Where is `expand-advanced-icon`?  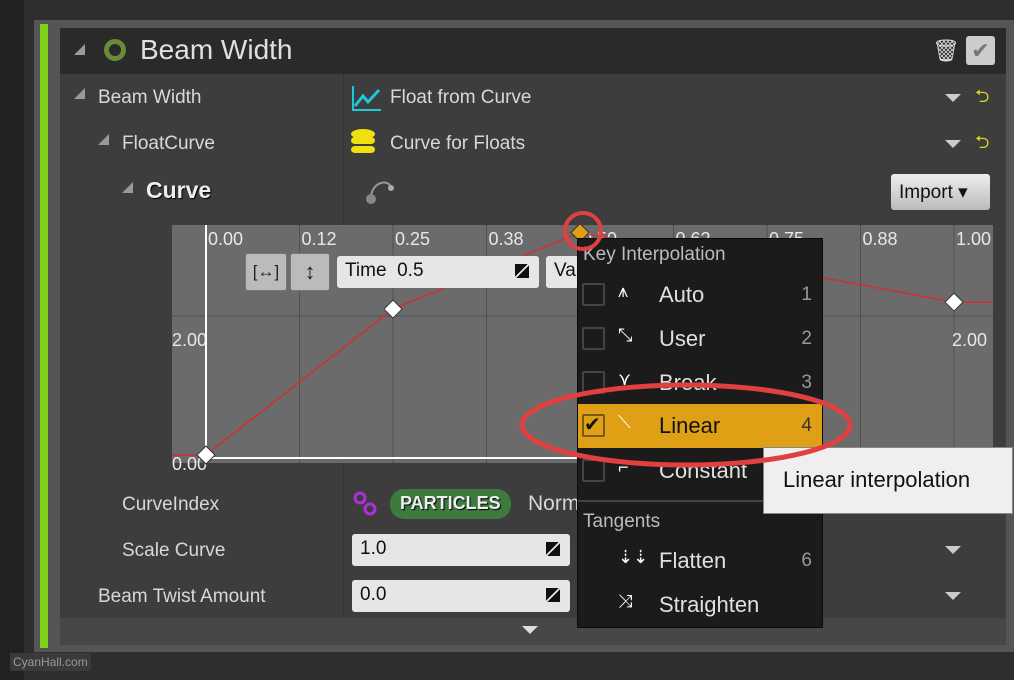 expand-advanced-icon is located at coordinates (530, 630).